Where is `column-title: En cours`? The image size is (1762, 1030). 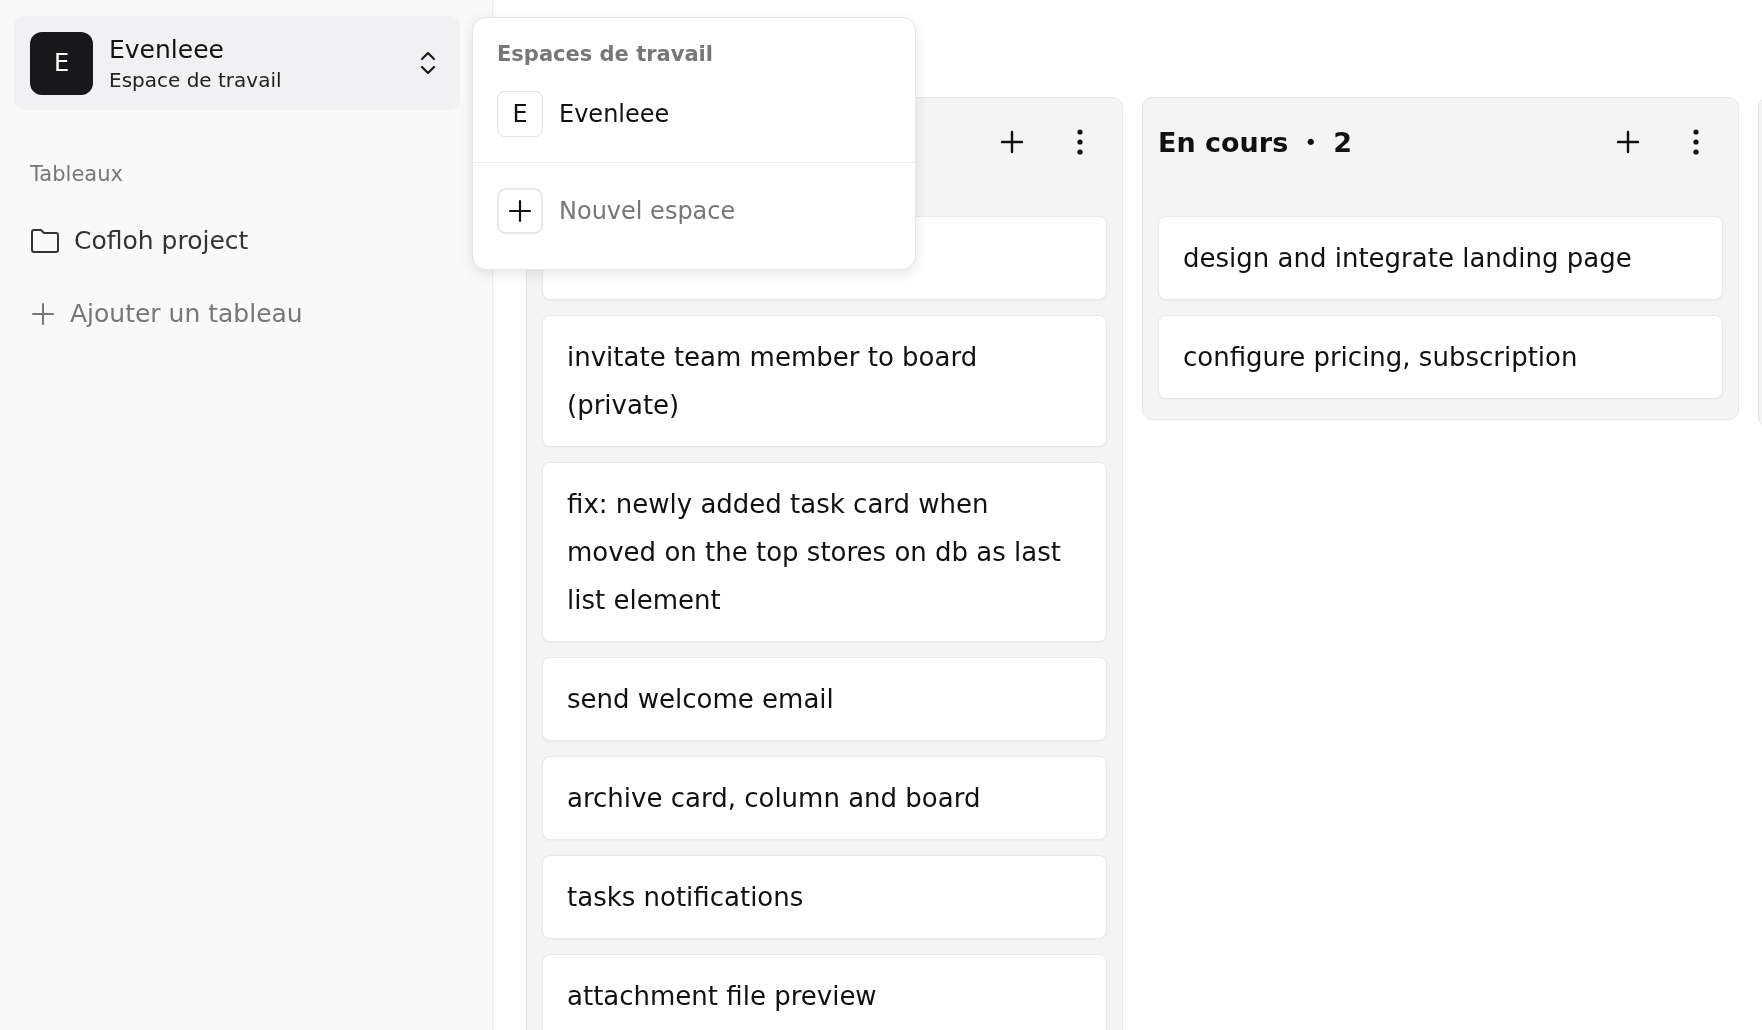
column-title: En cours is located at coordinates (1223, 142).